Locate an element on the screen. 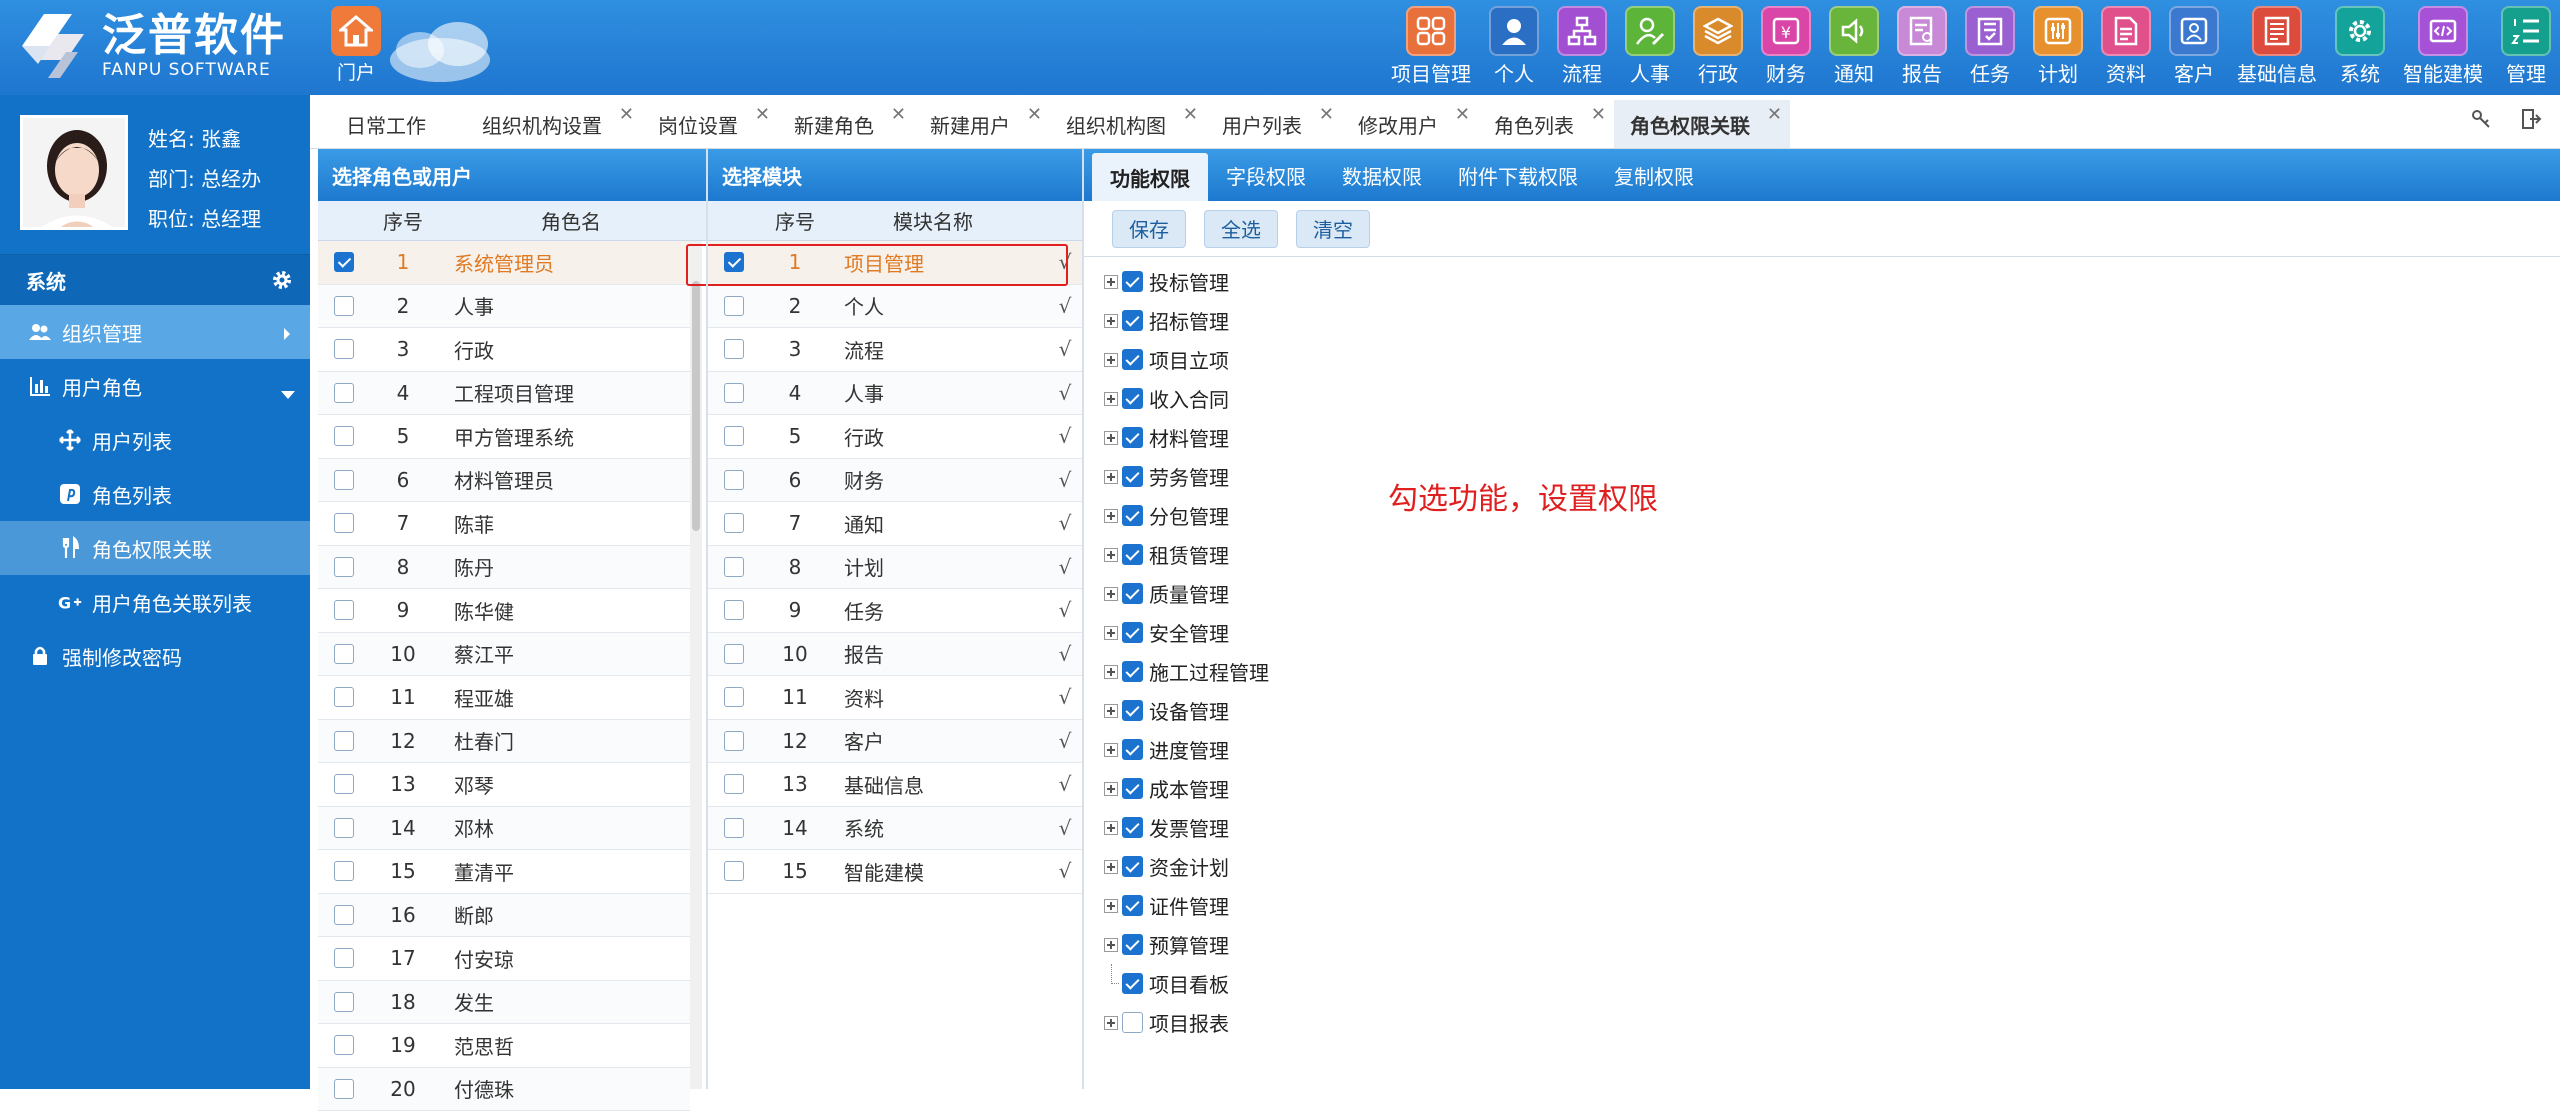 Image resolution: width=2560 pixels, height=1111 pixels. tab-9: 角色列表✕ is located at coordinates (1546, 124).